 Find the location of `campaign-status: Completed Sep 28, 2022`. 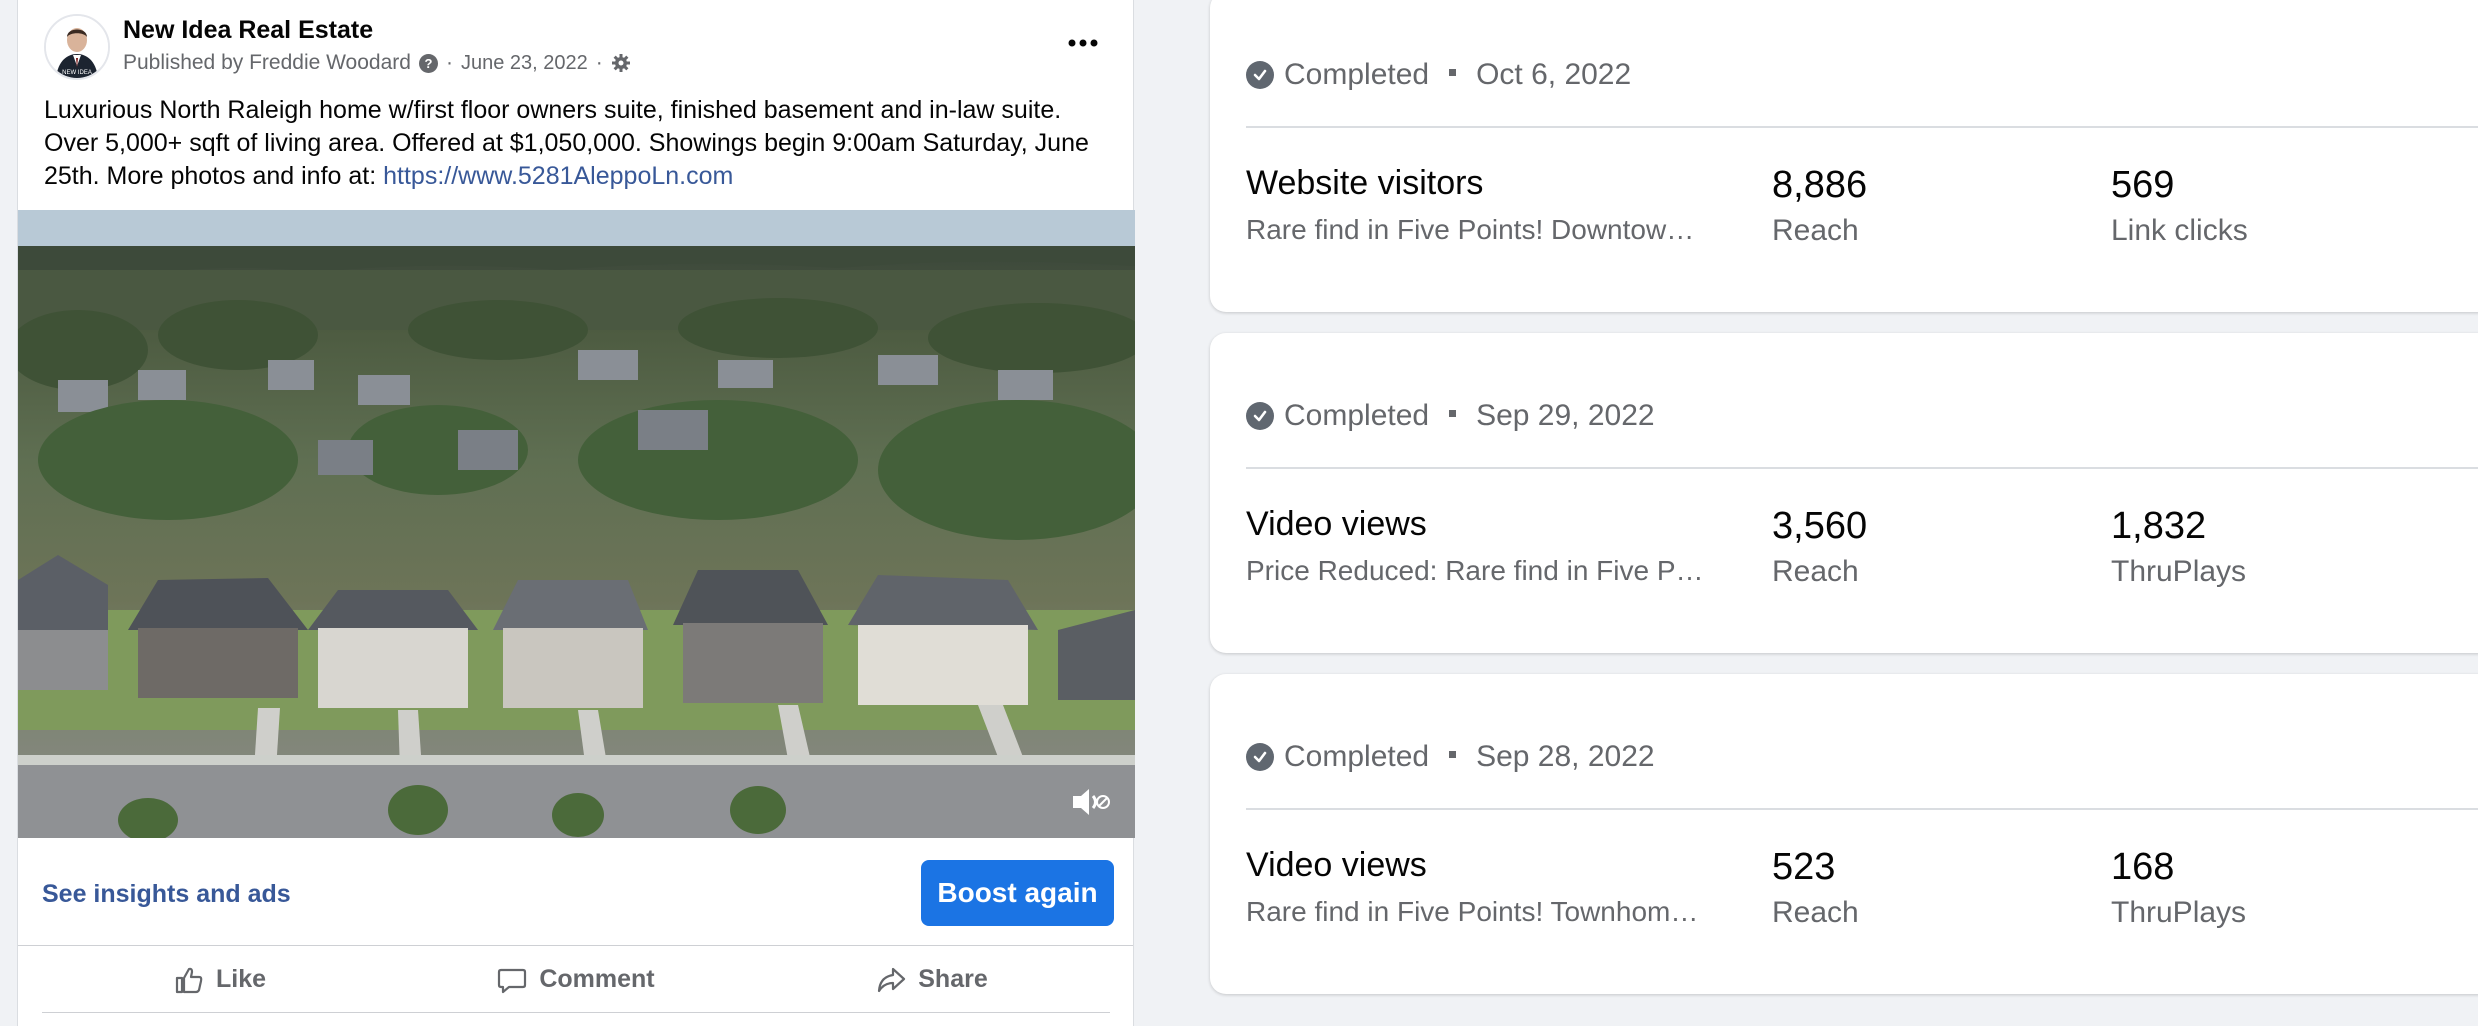

campaign-status: Completed Sep 28, 2022 is located at coordinates (1450, 757).